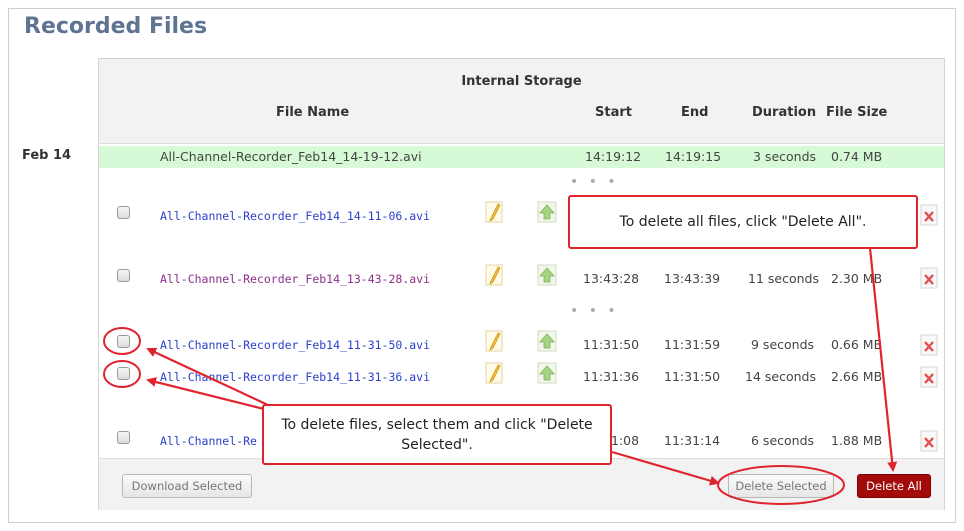  Describe the element at coordinates (692, 278) in the screenshot. I see `row-end: 13:43:39` at that location.